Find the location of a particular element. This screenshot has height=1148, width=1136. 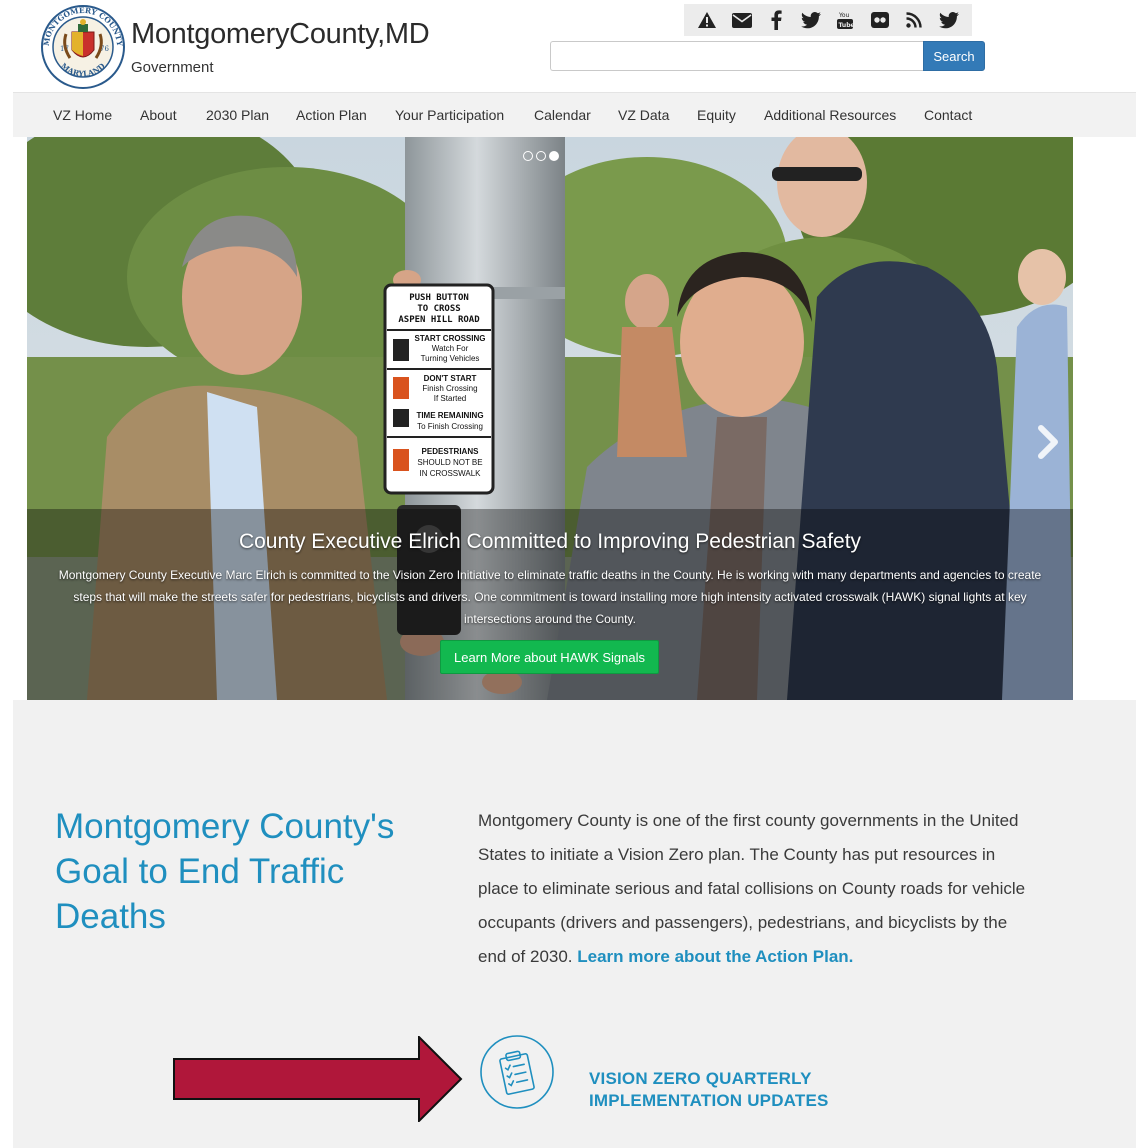

svg-text: Tube is located at coordinates (847, 25).